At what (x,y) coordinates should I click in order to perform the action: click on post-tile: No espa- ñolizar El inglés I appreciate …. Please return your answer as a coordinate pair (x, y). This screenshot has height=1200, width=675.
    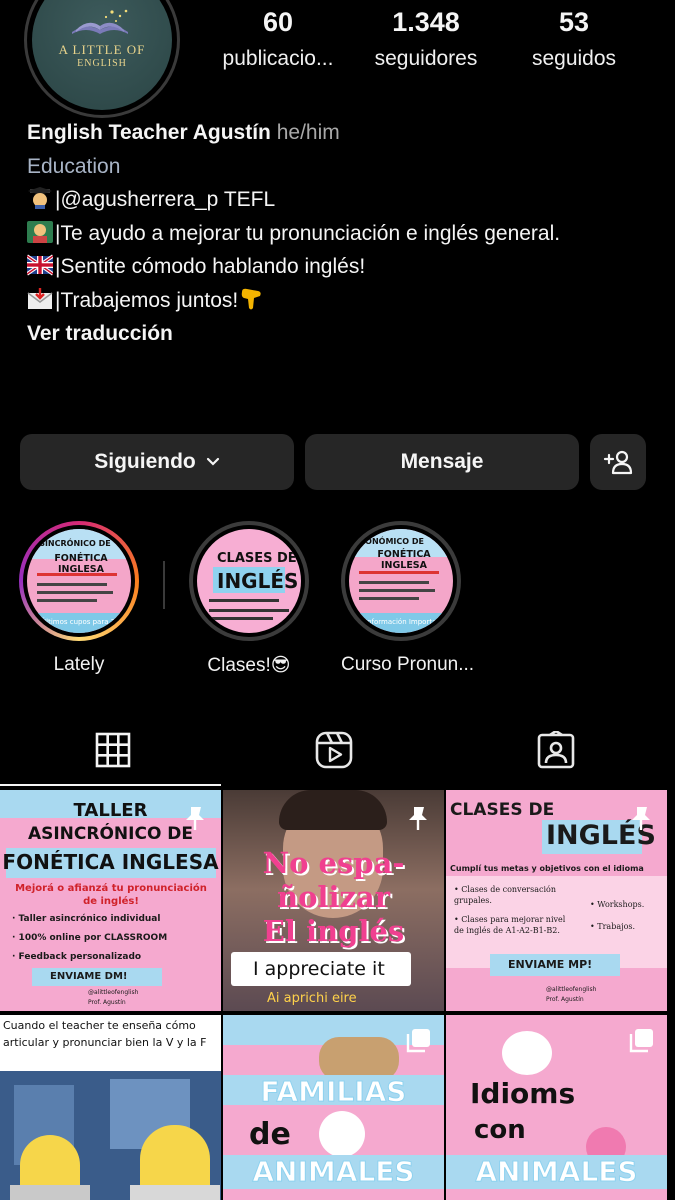
    Looking at the image, I should click on (333, 900).